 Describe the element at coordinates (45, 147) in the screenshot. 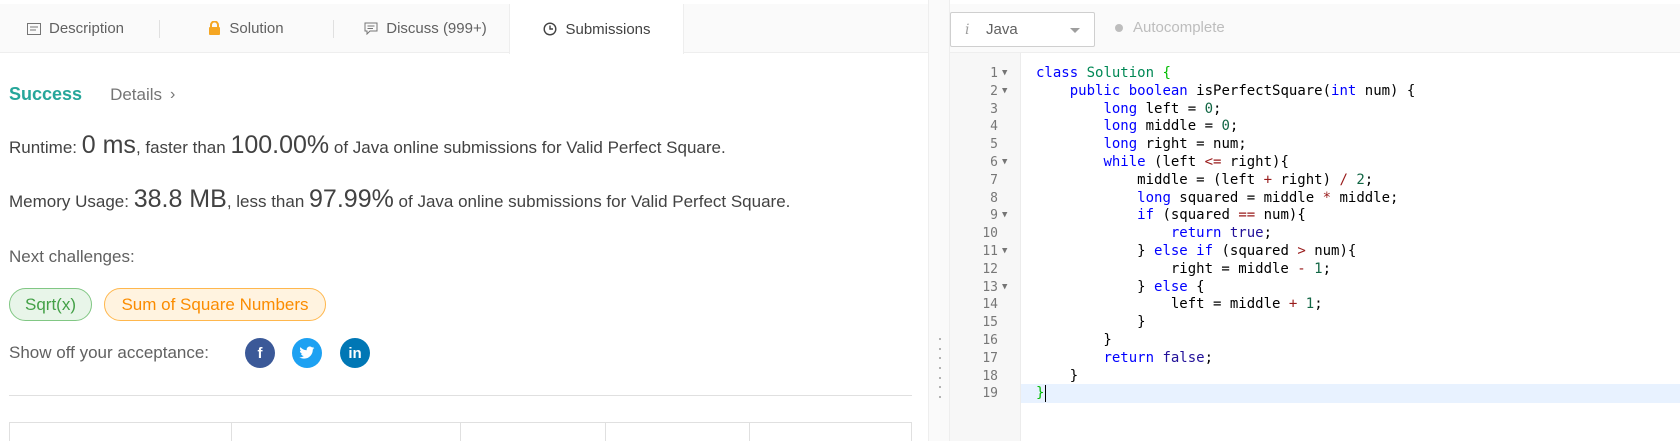

I see `runtime-prefix: Runtime:` at that location.